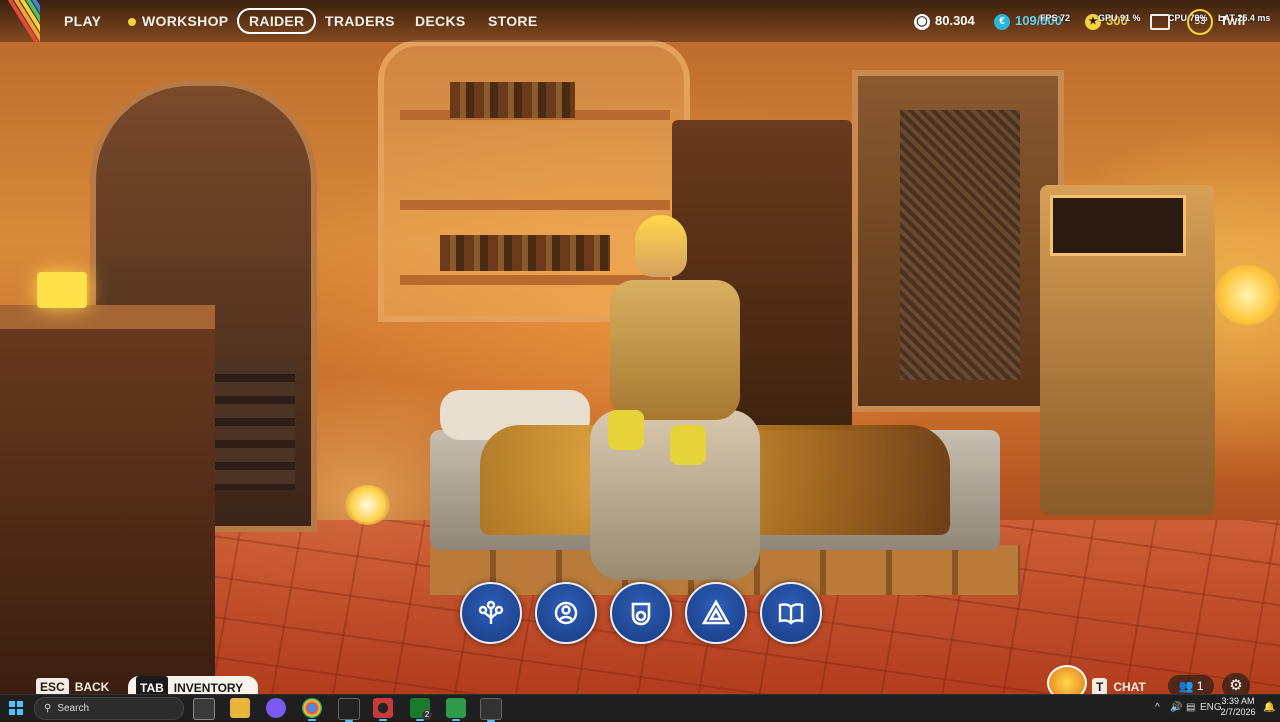  I want to click on codex-button, so click(791, 613).